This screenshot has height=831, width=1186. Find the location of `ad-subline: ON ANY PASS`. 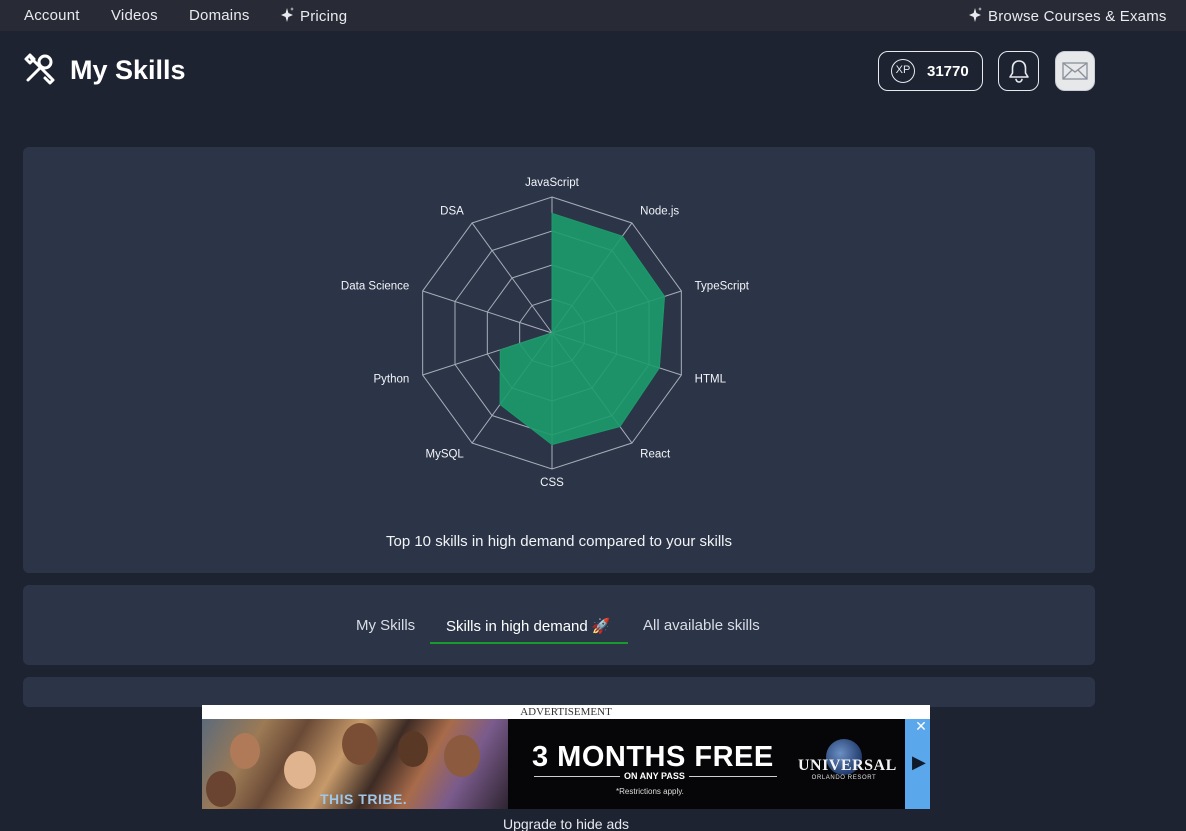

ad-subline: ON ANY PASS is located at coordinates (654, 776).